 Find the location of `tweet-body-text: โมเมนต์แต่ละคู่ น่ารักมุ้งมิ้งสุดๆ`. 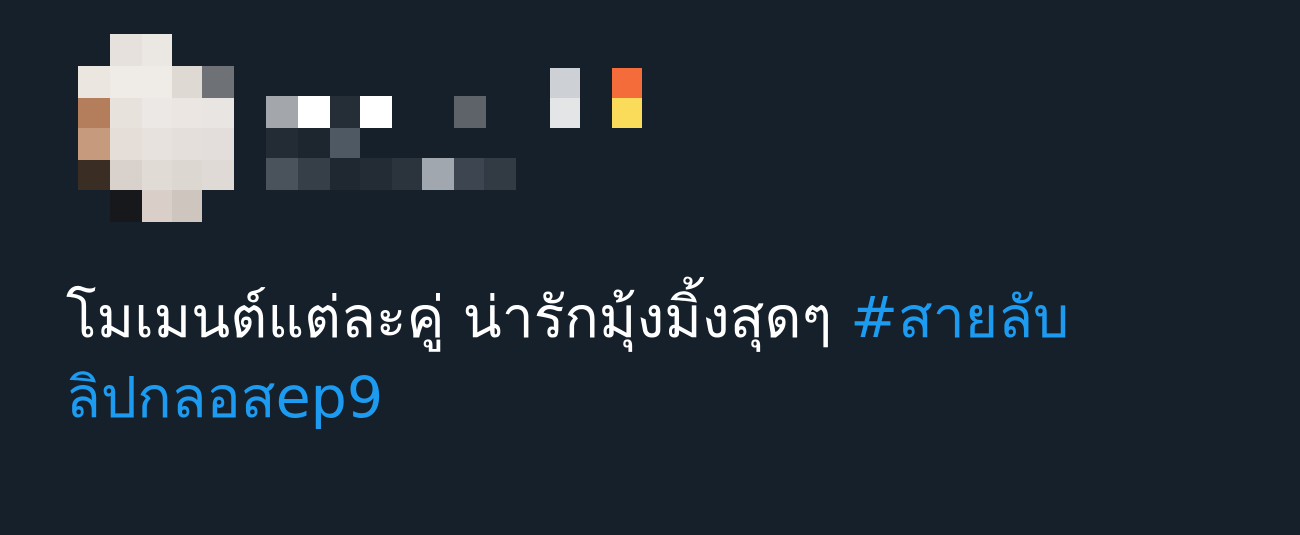

tweet-body-text: โมเมนต์แต่ละคู่ น่ารักมุ้งมิ้งสุดๆ is located at coordinates (458, 318).